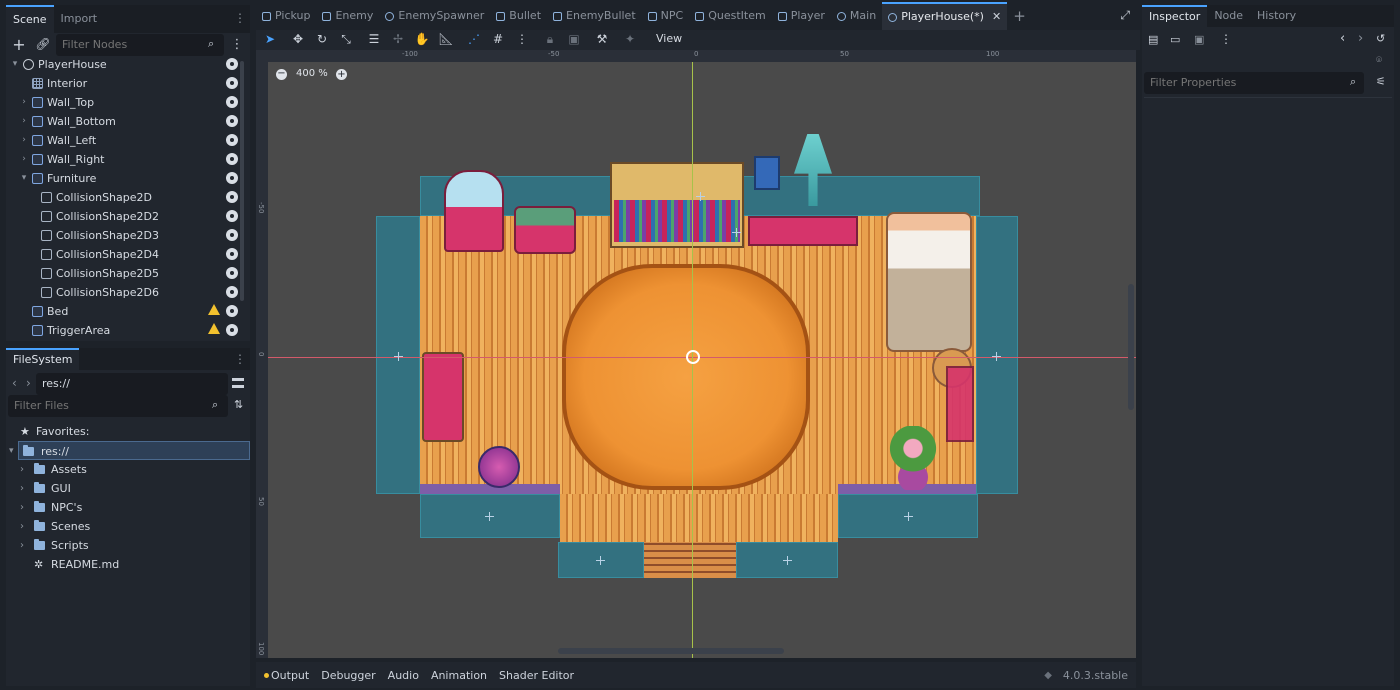  Describe the element at coordinates (346, 39) in the screenshot. I see `scale-tool-icon: ⤡` at that location.